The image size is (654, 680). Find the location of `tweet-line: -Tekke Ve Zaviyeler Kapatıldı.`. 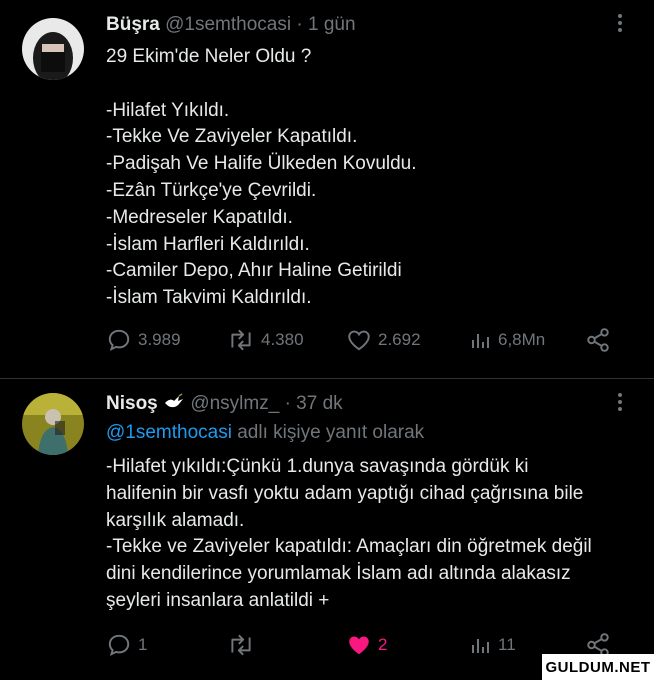

tweet-line: -Tekke Ve Zaviyeler Kapatıldı. is located at coordinates (232, 137).